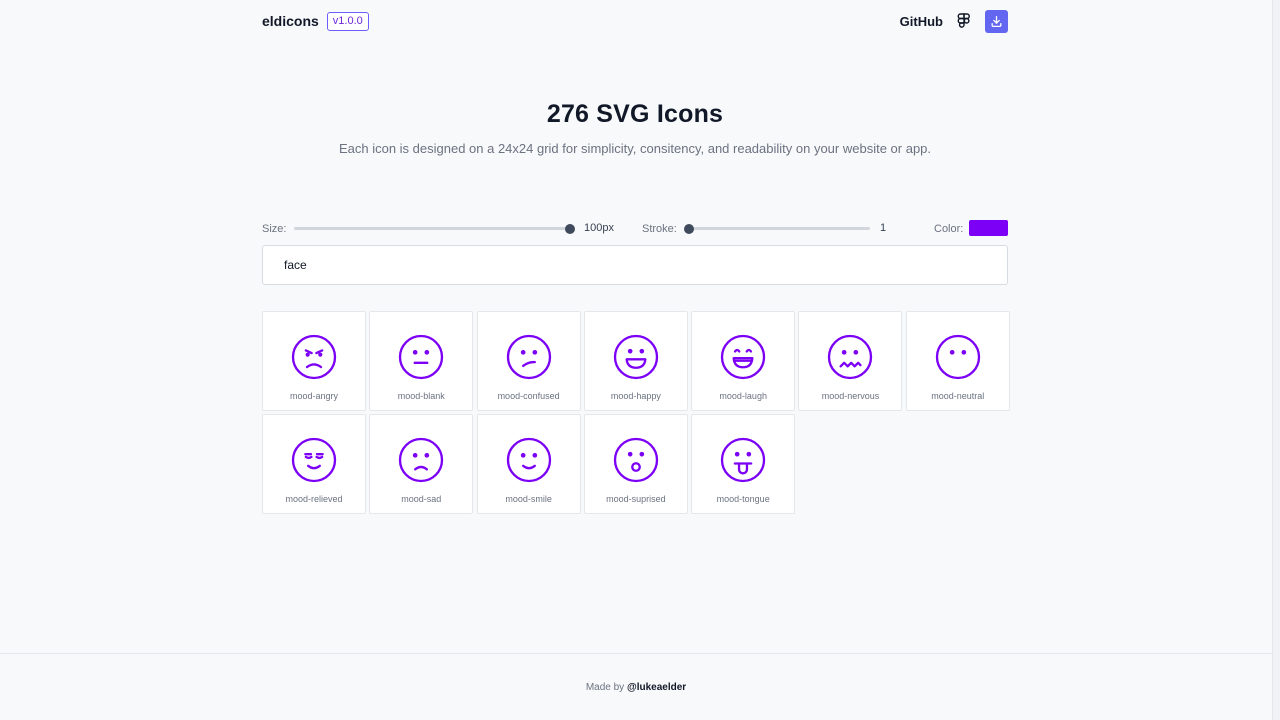 The image size is (1280, 720). I want to click on icon-card: mood-confused, so click(528, 361).